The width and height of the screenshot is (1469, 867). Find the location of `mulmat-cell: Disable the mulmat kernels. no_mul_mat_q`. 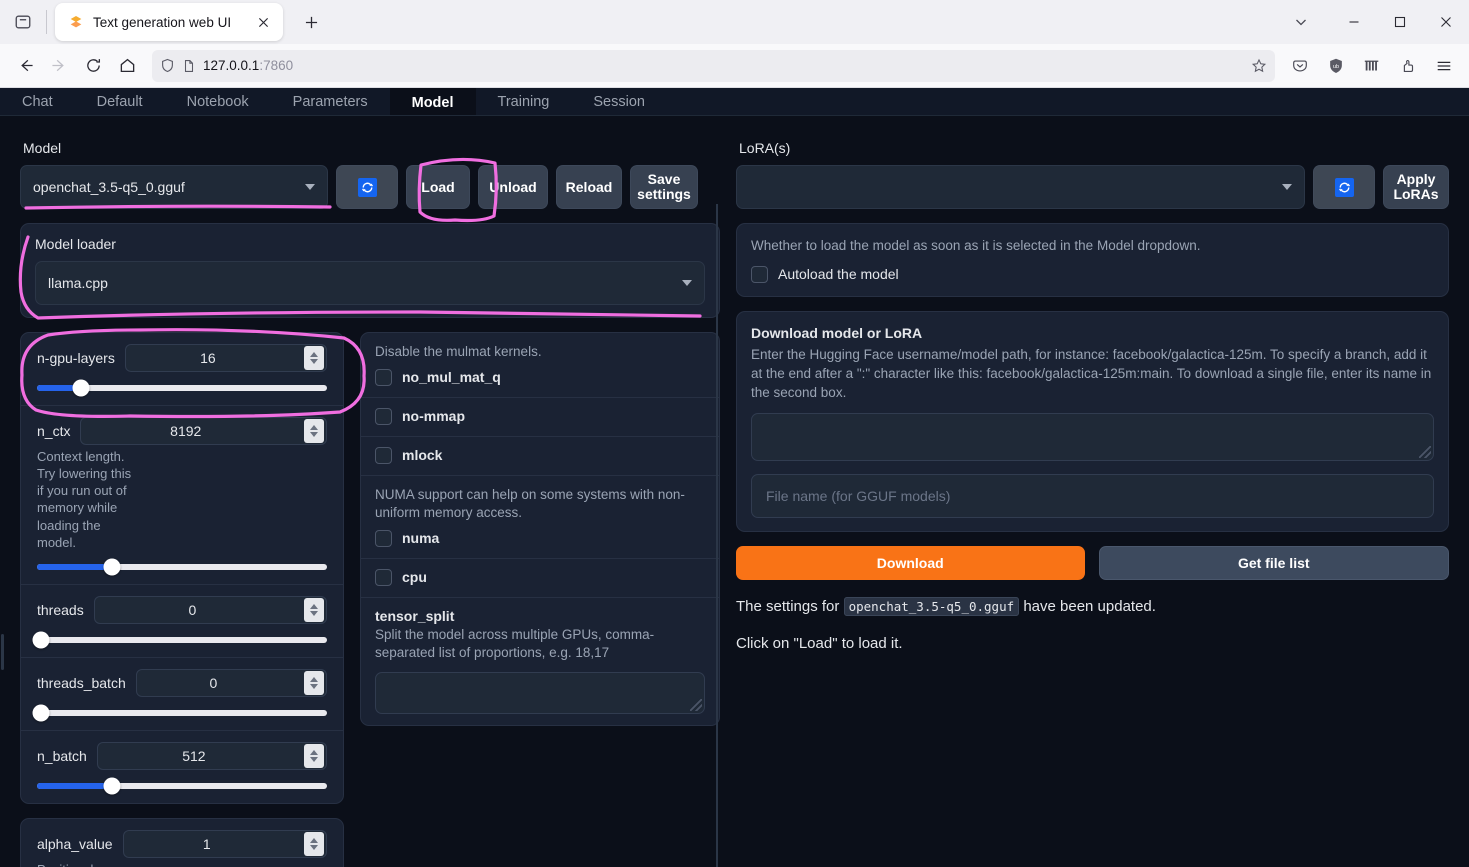

mulmat-cell: Disable the mulmat kernels. no_mul_mat_q is located at coordinates (540, 365).